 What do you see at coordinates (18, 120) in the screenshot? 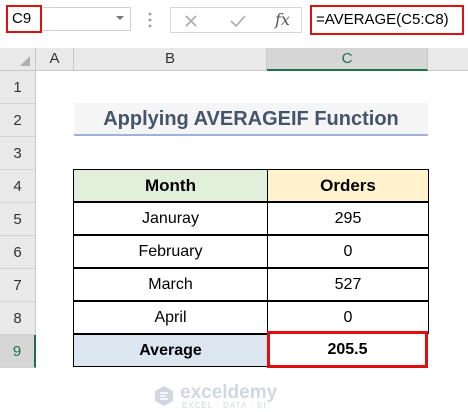
I see `row-header-2: 2` at bounding box center [18, 120].